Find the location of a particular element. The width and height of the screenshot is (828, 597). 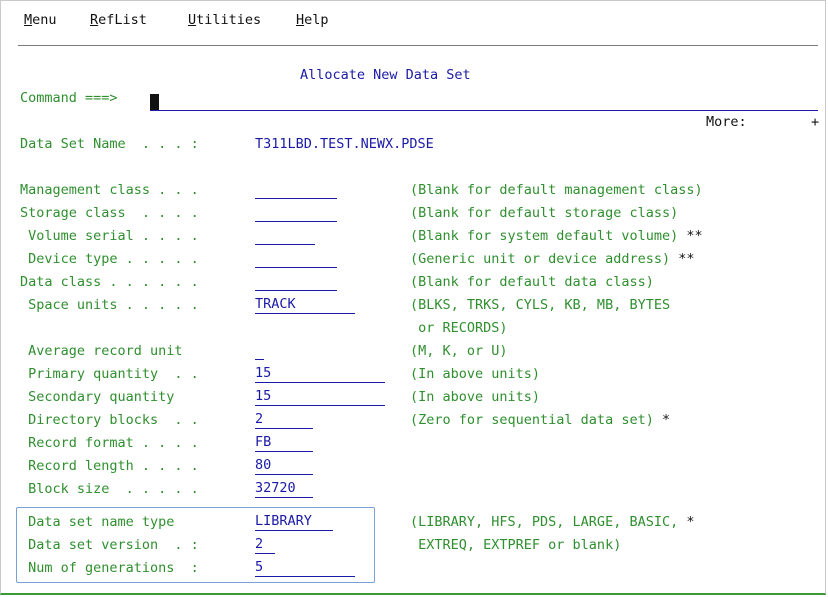

volume-serial-input is located at coordinates (285, 236).